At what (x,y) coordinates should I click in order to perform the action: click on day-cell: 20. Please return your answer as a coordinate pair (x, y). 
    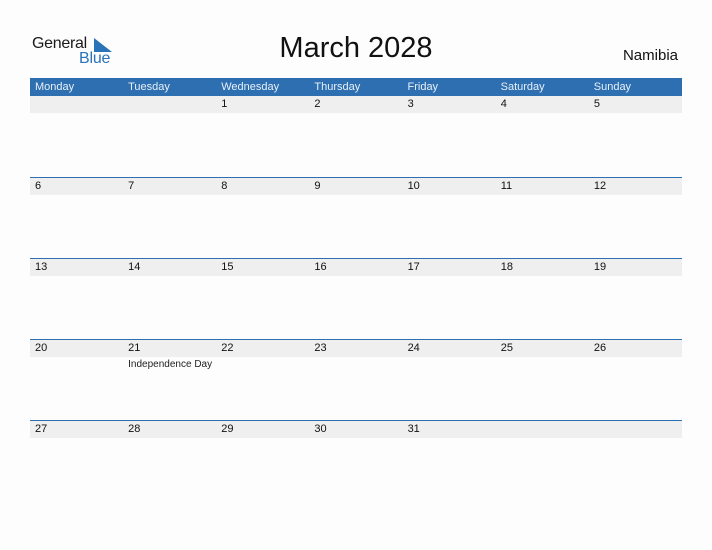
    Looking at the image, I should click on (76, 380).